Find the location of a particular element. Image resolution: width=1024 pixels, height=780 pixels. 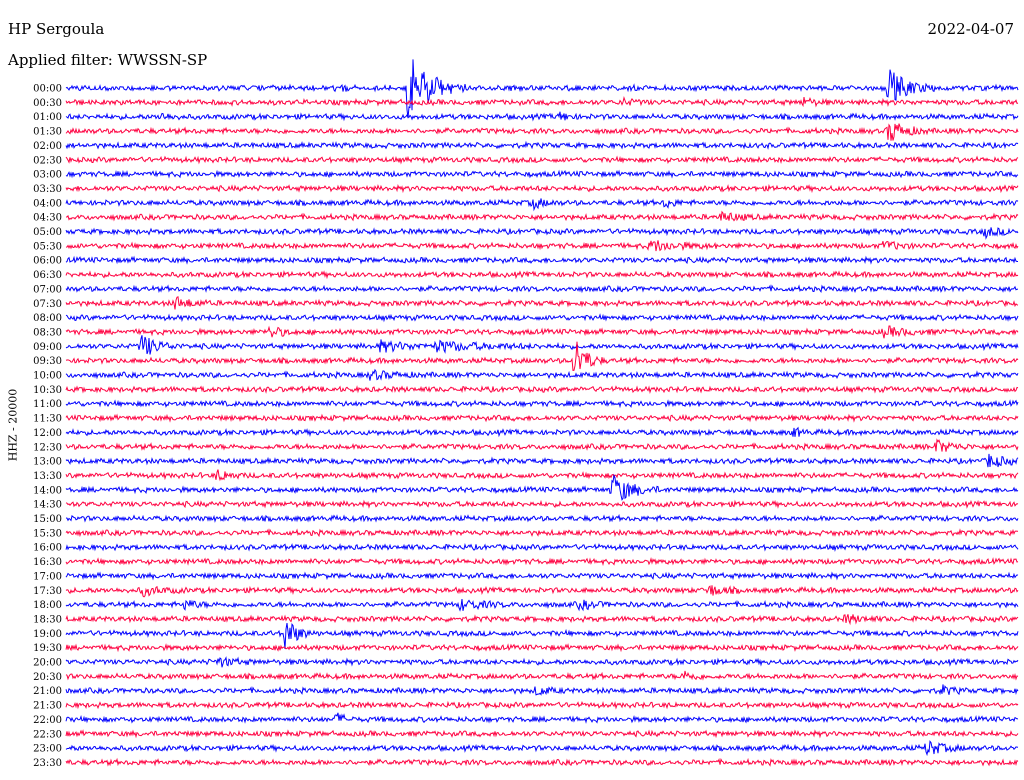

time-label: 21:00 is located at coordinates (47, 691).